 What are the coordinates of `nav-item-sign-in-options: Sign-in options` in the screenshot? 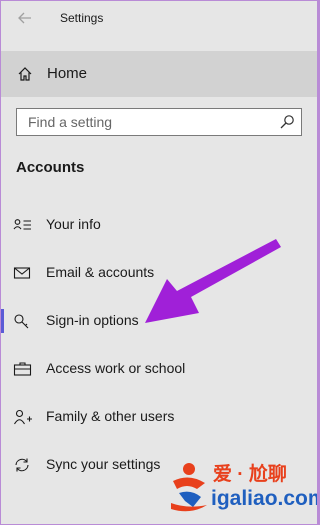 It's located at (159, 321).